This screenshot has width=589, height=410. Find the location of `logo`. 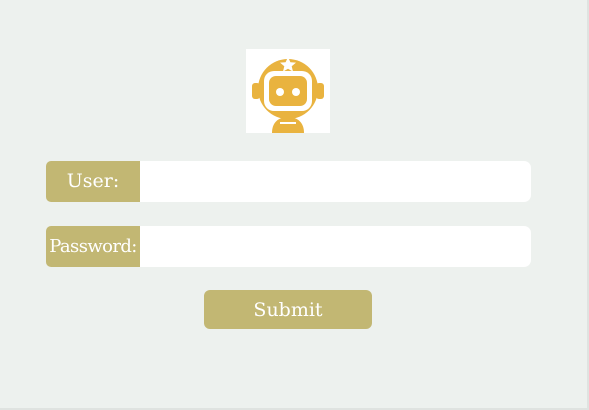

logo is located at coordinates (288, 91).